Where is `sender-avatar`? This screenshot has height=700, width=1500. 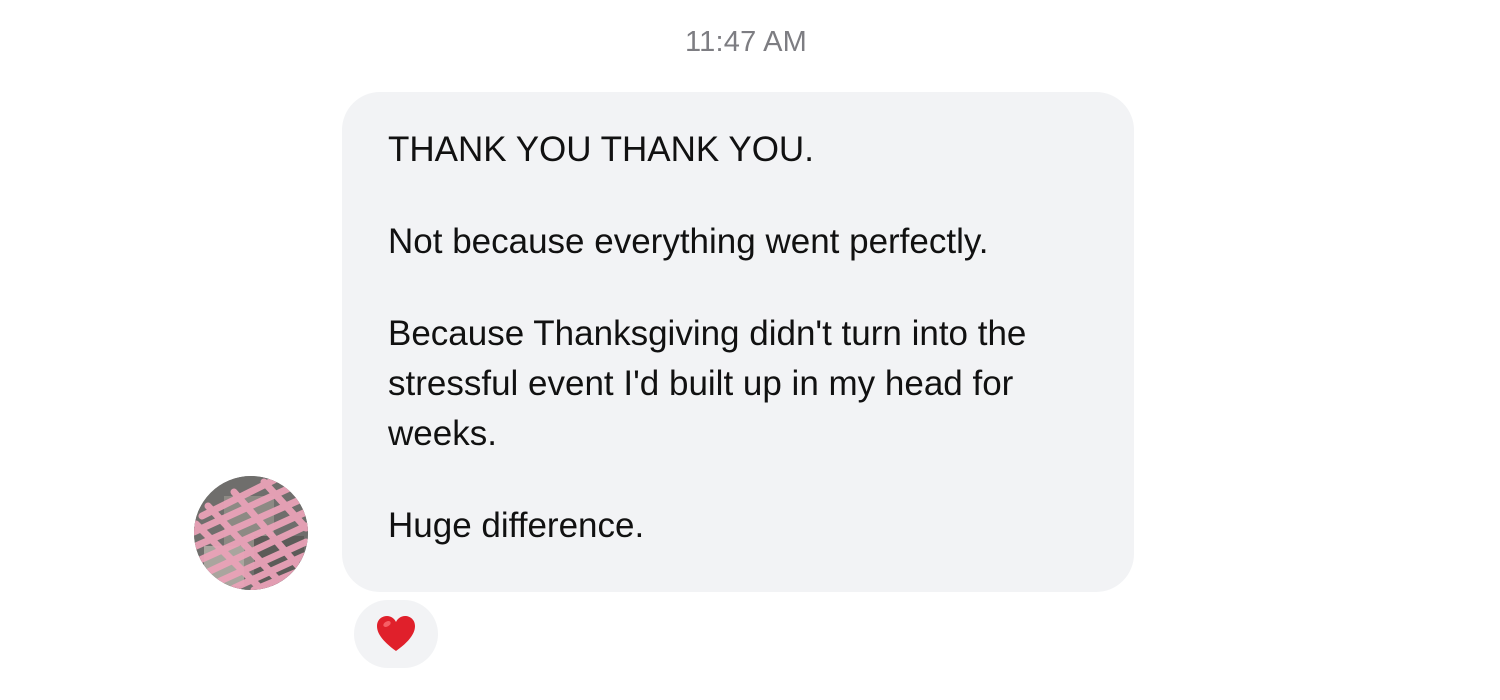 sender-avatar is located at coordinates (251, 533).